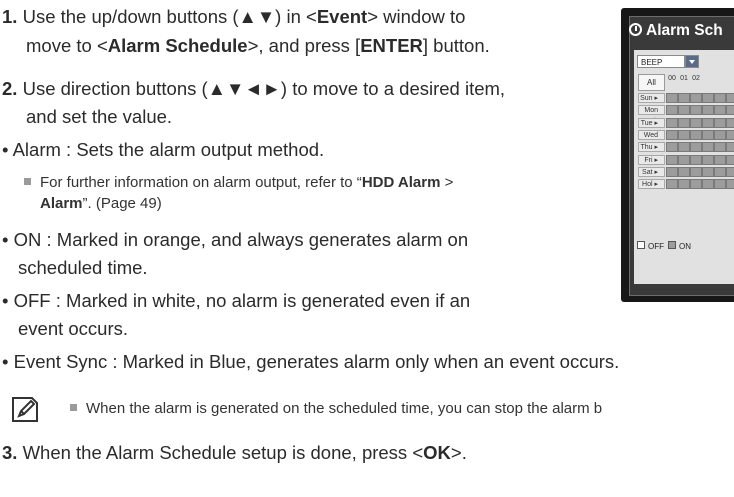  What do you see at coordinates (83, 267) in the screenshot?
I see `bullet-on-line-2: scheduled time.` at bounding box center [83, 267].